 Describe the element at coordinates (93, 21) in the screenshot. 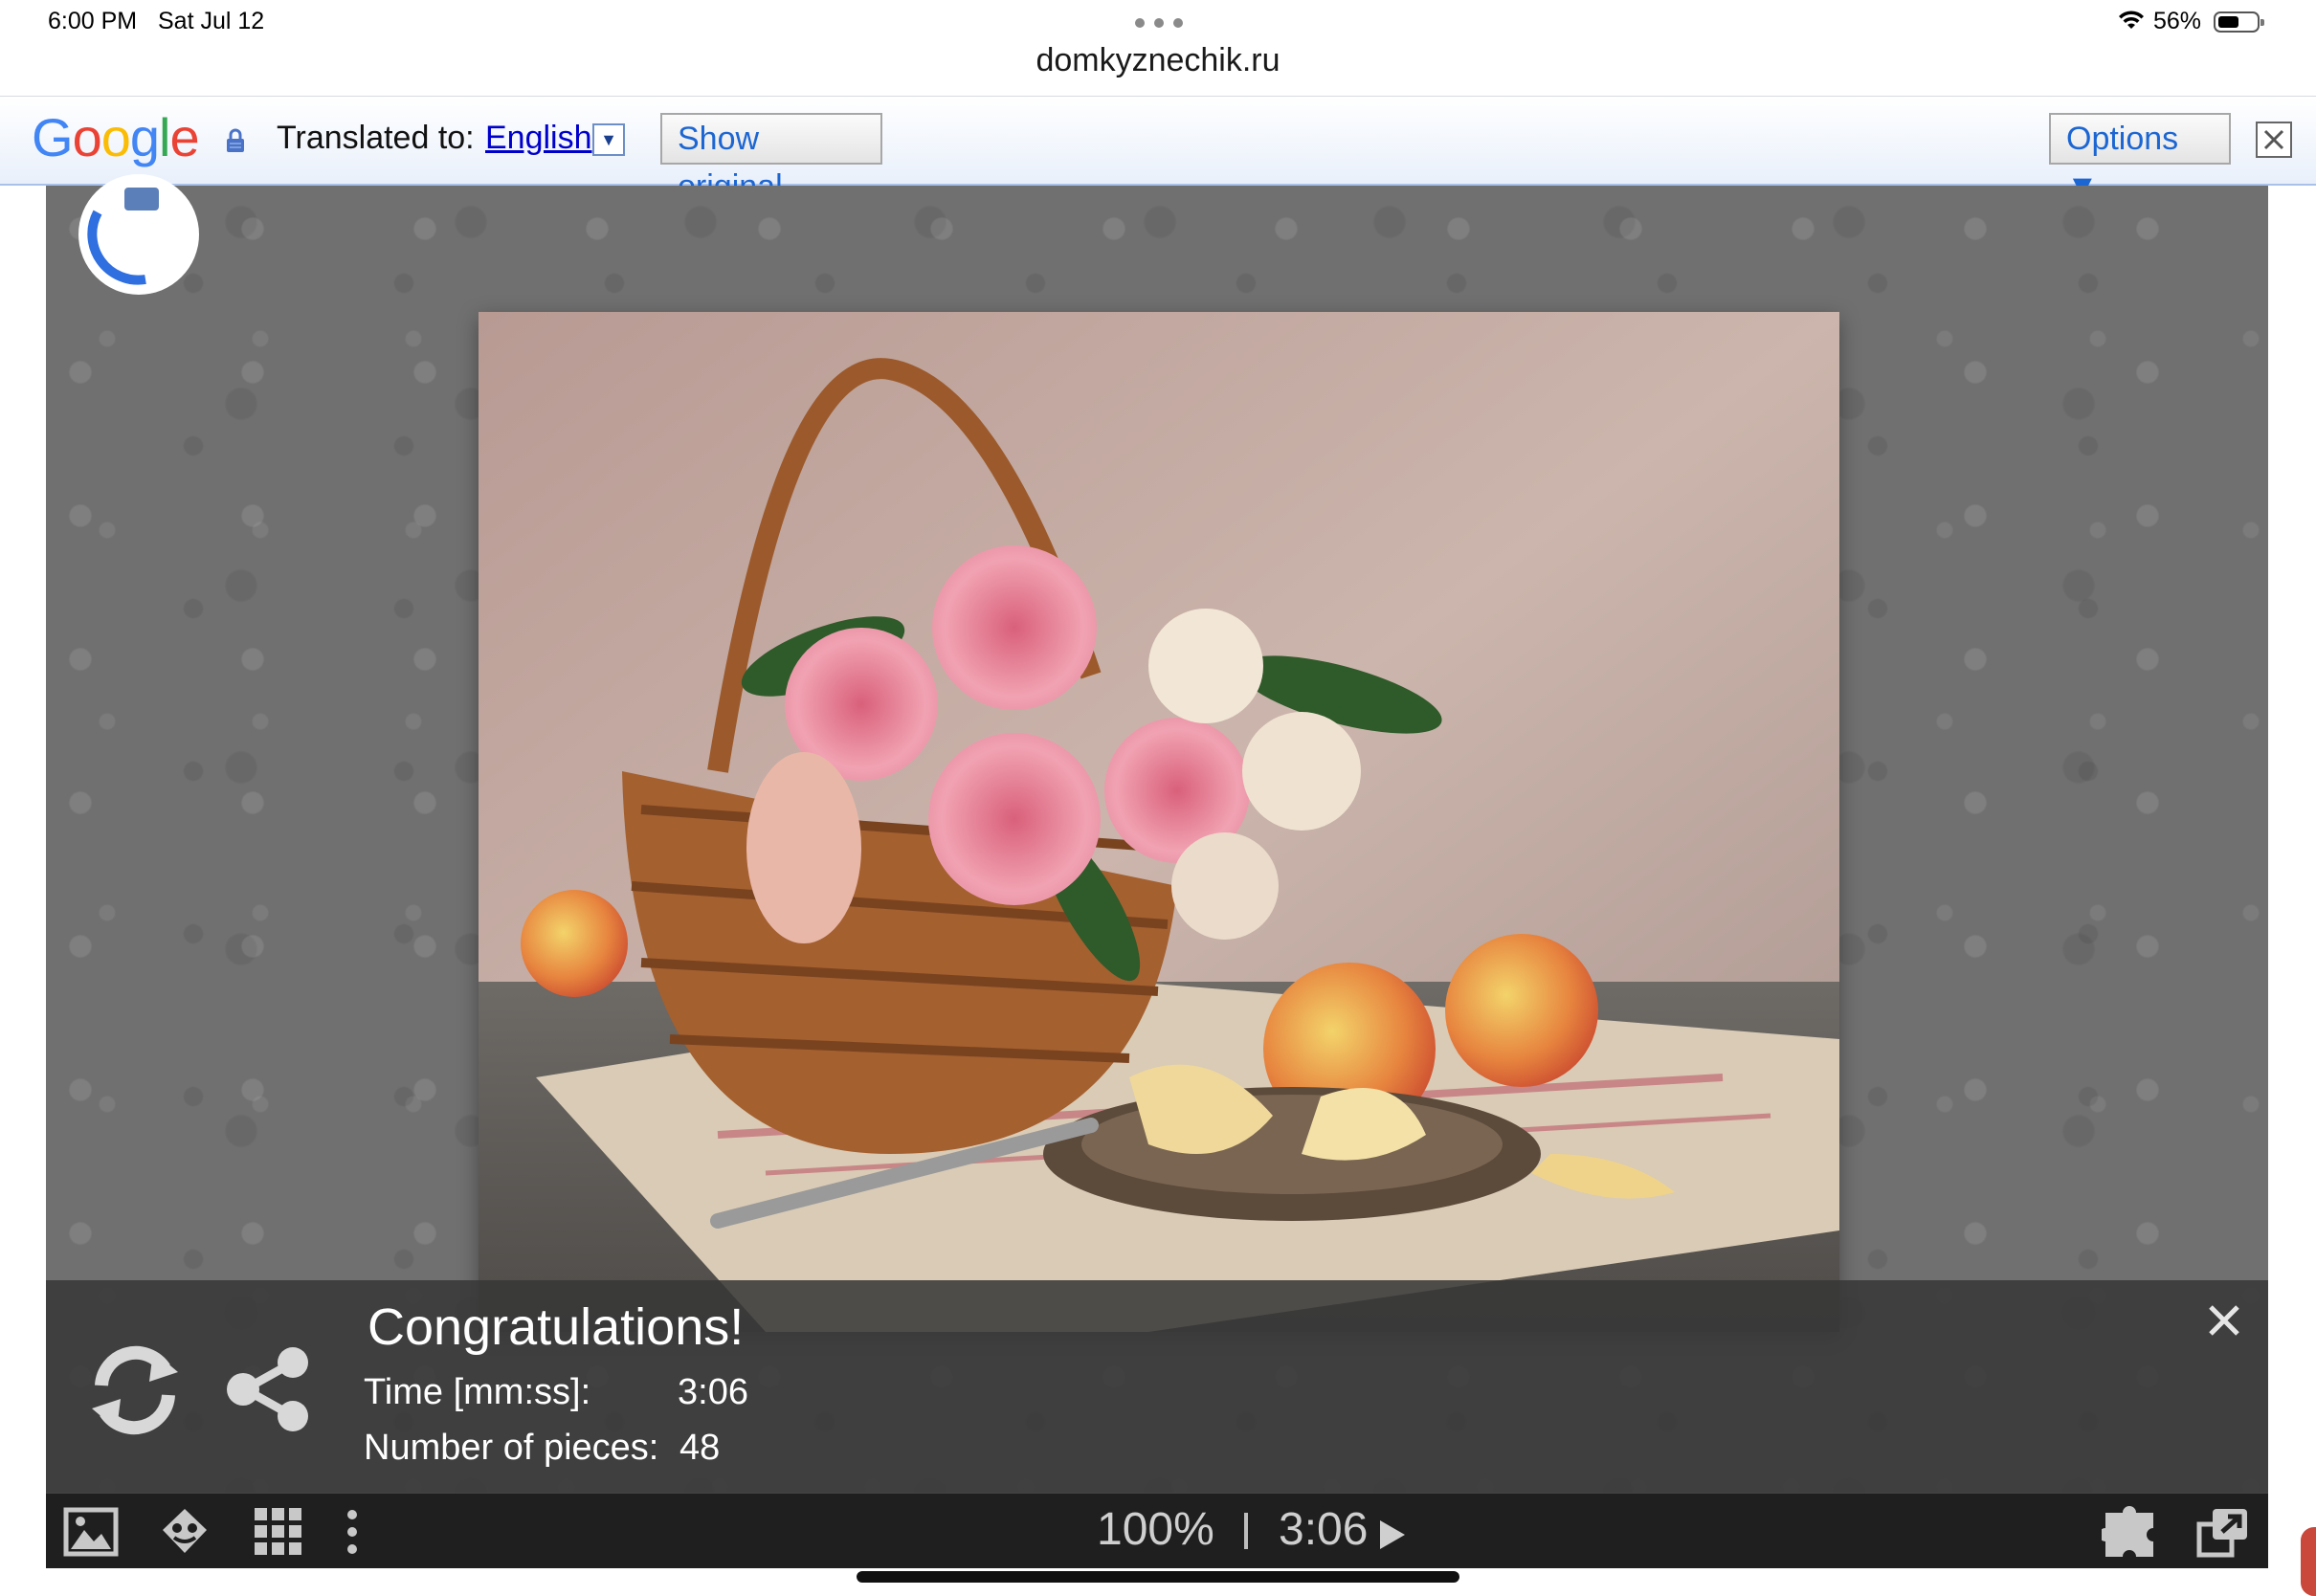

I see `status-time: 6:00 PM` at that location.